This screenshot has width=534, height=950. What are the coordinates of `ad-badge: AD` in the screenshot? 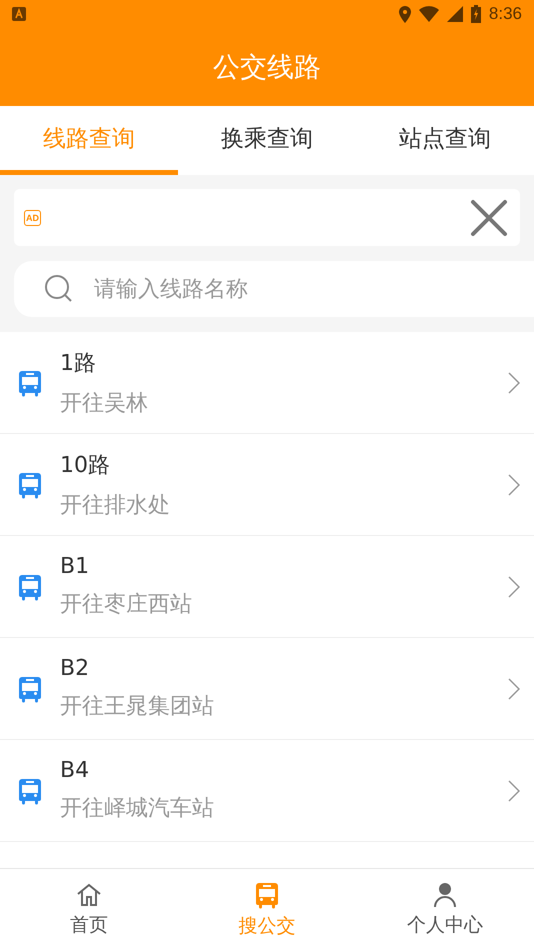 It's located at (32, 218).